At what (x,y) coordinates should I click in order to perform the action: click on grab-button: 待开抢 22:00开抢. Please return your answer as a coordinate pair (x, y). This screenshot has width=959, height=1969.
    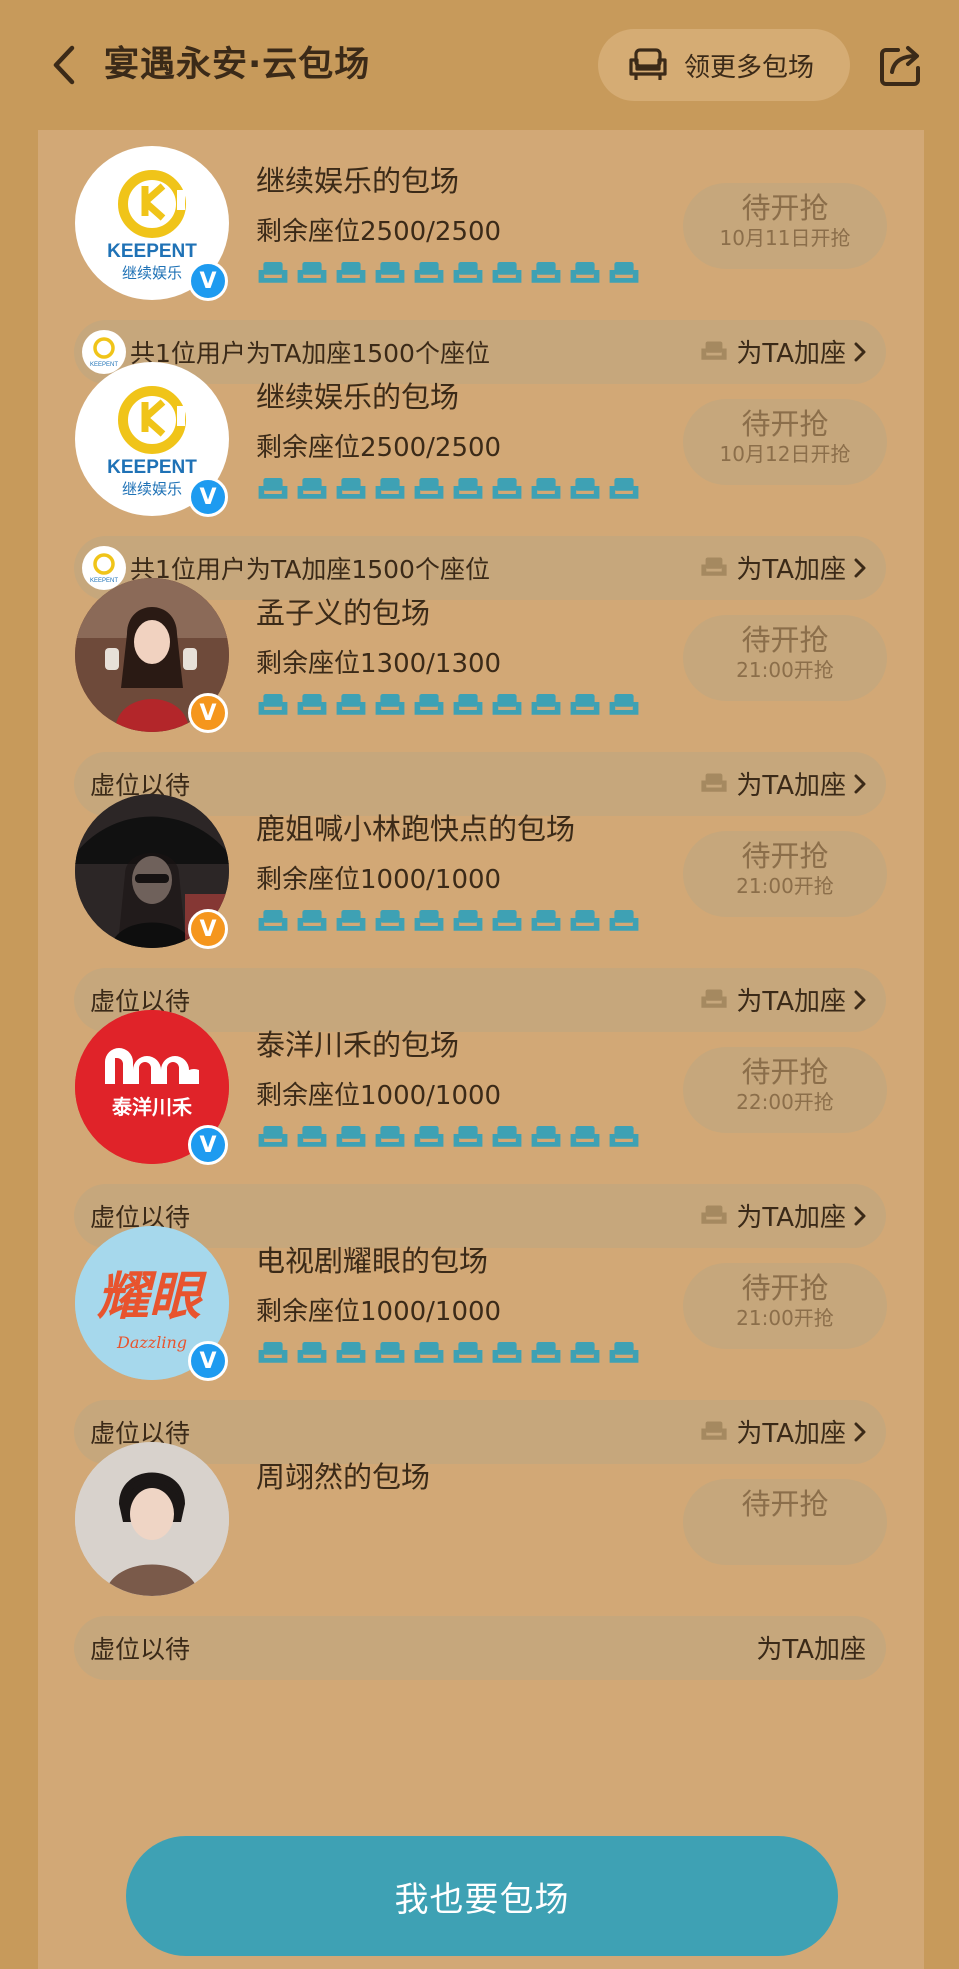
    Looking at the image, I should click on (785, 1090).